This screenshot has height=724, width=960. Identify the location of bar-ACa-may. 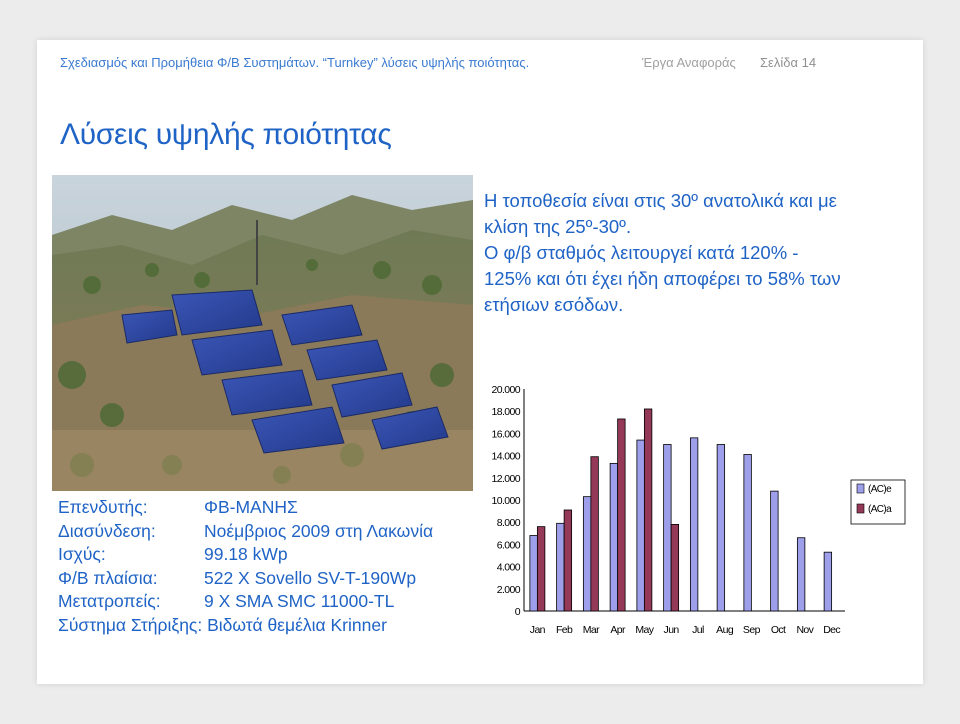
(648, 510).